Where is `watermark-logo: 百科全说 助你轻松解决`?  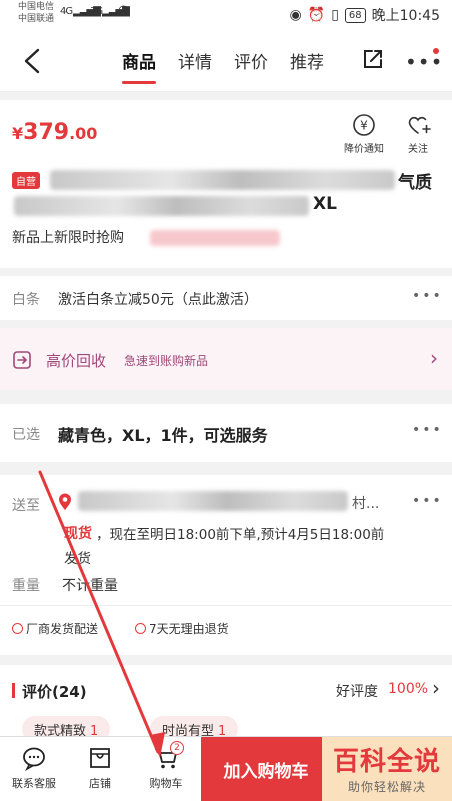
watermark-logo: 百科全说 助你轻松解决 is located at coordinates (387, 769).